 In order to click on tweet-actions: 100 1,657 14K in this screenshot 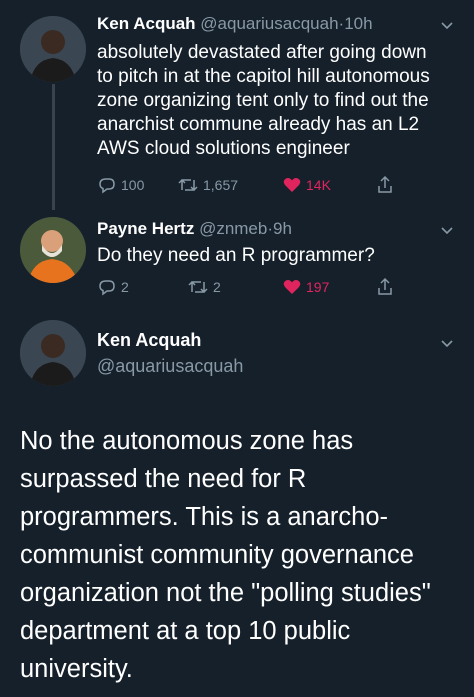, I will do `click(257, 185)`.